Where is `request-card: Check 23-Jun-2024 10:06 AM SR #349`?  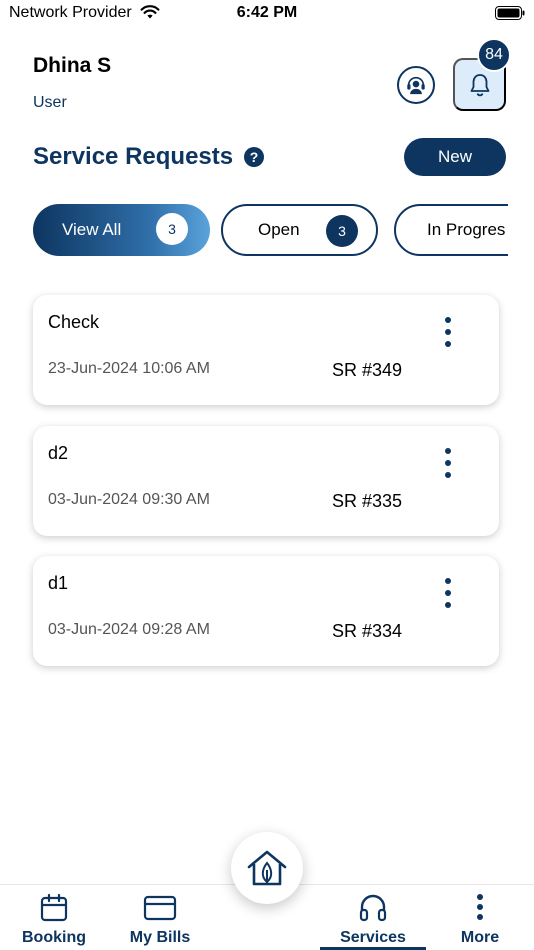
request-card: Check 23-Jun-2024 10:06 AM SR #349 is located at coordinates (266, 350).